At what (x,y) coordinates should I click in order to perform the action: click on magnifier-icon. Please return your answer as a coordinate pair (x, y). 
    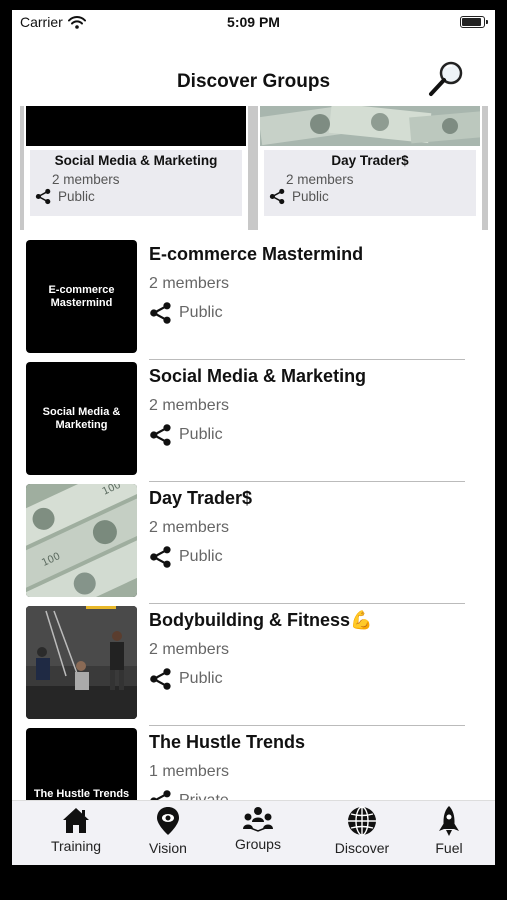
    Looking at the image, I should click on (446, 78).